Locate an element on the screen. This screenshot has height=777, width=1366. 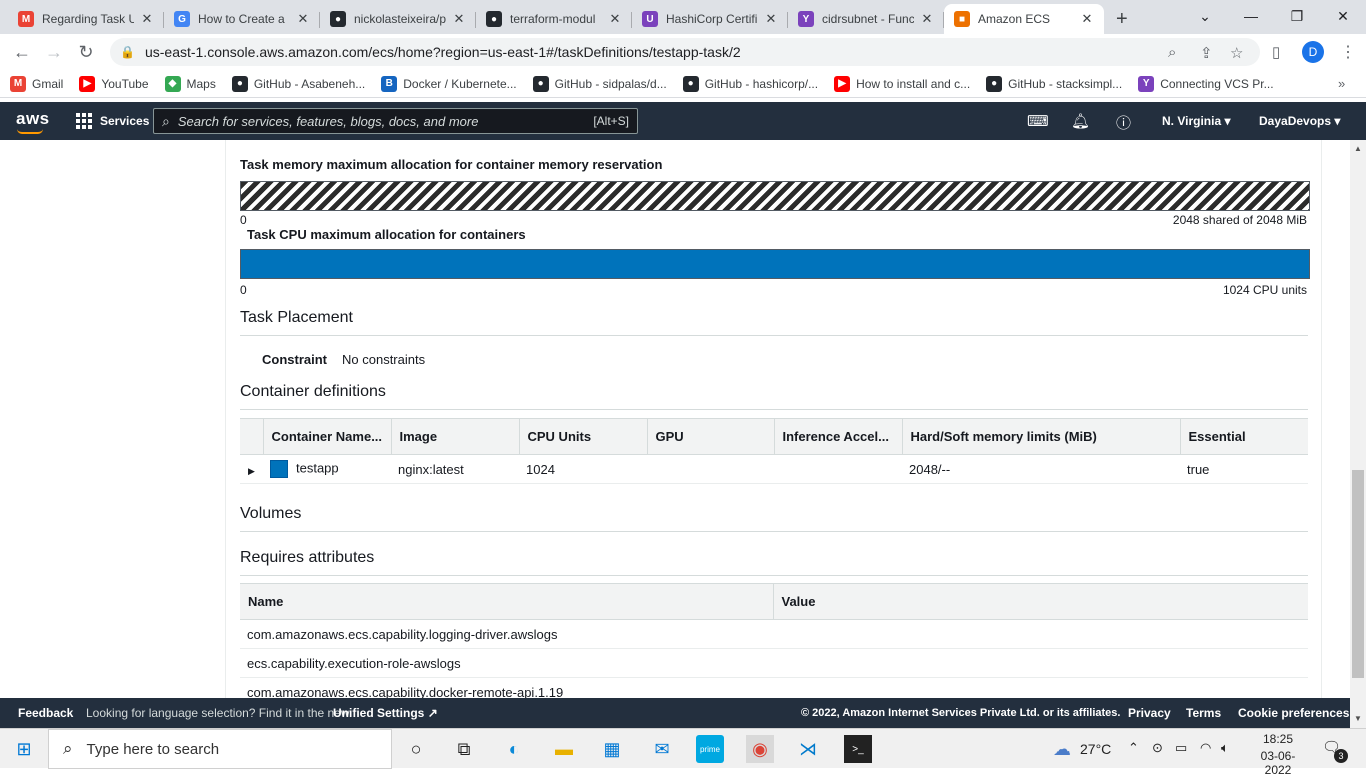
column-header: GPU is located at coordinates (710, 436).